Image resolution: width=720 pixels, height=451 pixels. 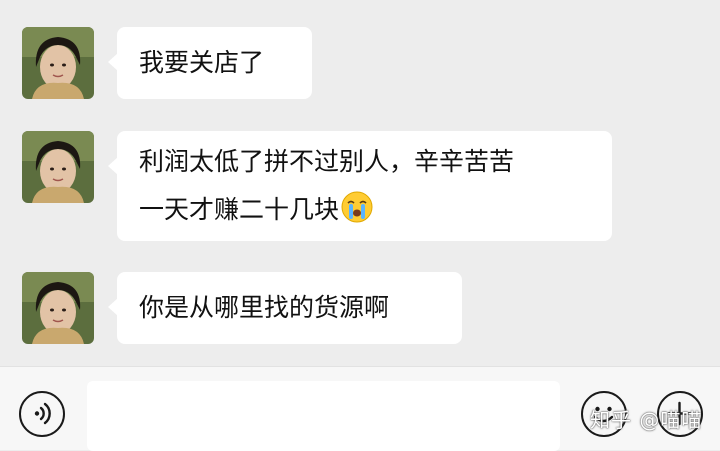 I want to click on message-text: 你是从哪里找的货源啊, so click(x=264, y=307).